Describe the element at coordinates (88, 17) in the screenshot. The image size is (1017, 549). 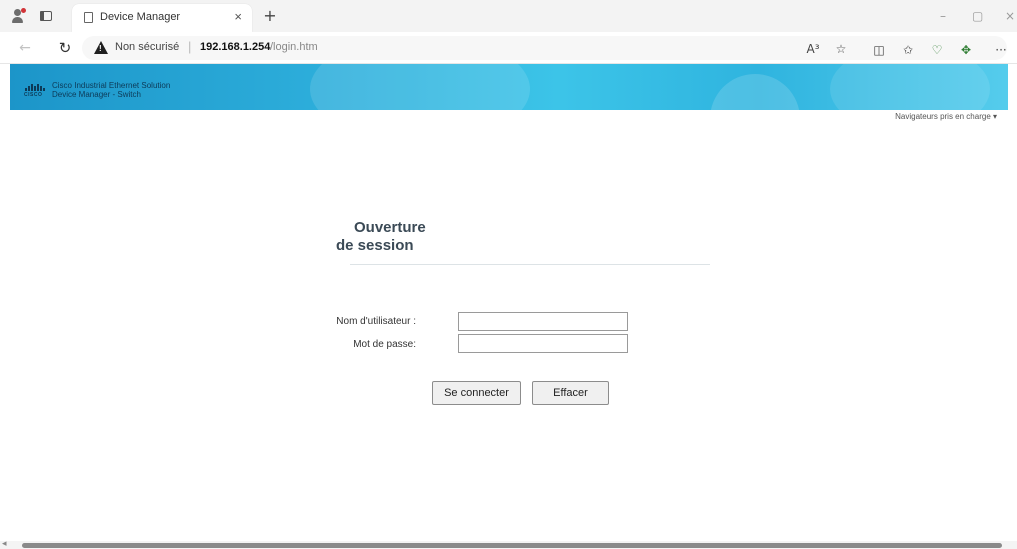
I see `page-icon` at that location.